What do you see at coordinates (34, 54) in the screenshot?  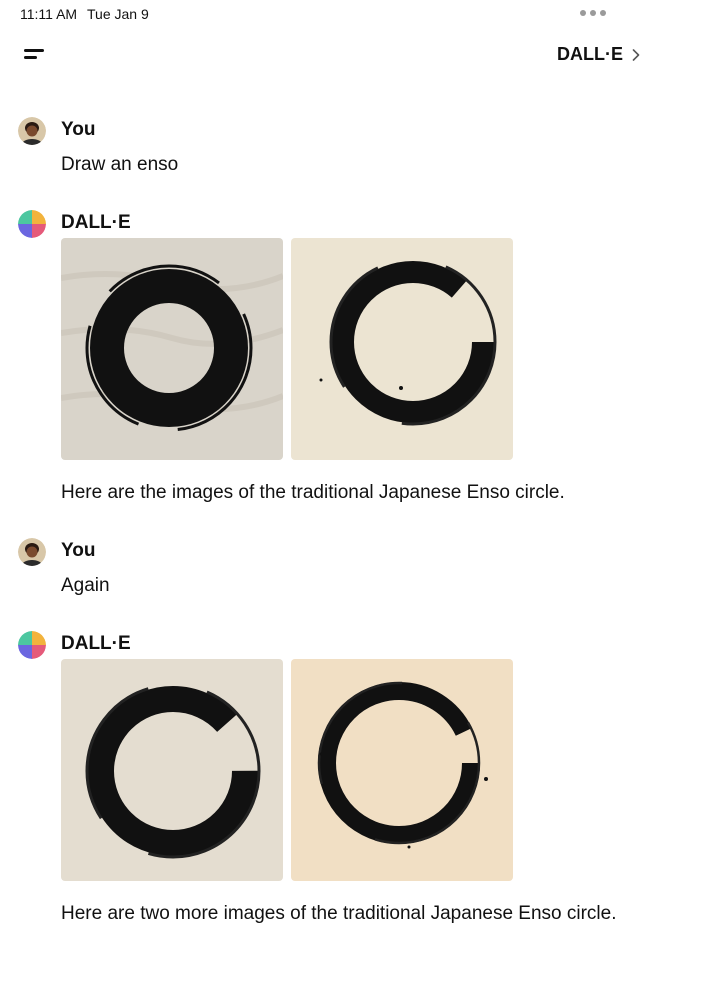 I see `hamburger-menu-icon` at bounding box center [34, 54].